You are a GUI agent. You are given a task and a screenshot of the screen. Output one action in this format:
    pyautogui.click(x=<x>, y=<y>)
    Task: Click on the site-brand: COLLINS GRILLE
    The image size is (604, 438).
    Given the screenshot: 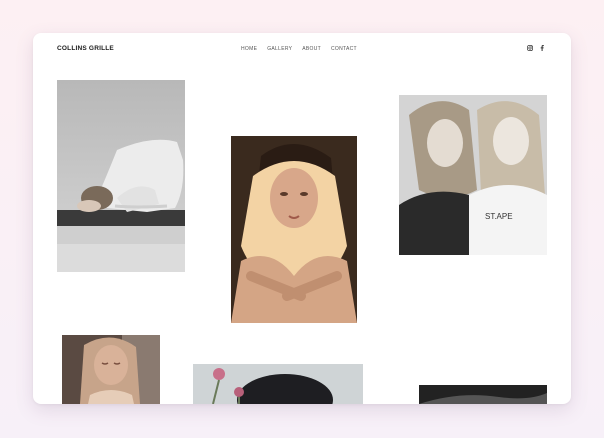 What is the action you would take?
    pyautogui.click(x=85, y=48)
    